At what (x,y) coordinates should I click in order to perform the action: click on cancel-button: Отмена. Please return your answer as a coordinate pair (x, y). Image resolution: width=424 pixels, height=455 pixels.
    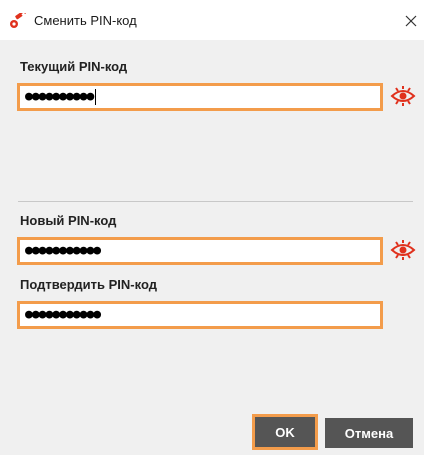
    Looking at the image, I should click on (369, 433).